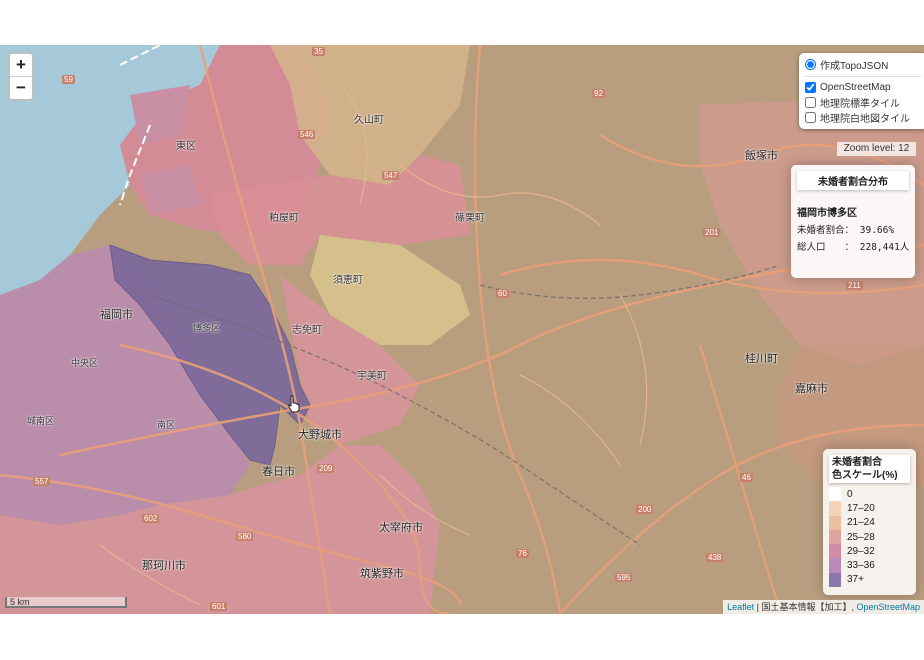 The height and width of the screenshot is (660, 924). I want to click on legend-item: 29–32, so click(872, 551).